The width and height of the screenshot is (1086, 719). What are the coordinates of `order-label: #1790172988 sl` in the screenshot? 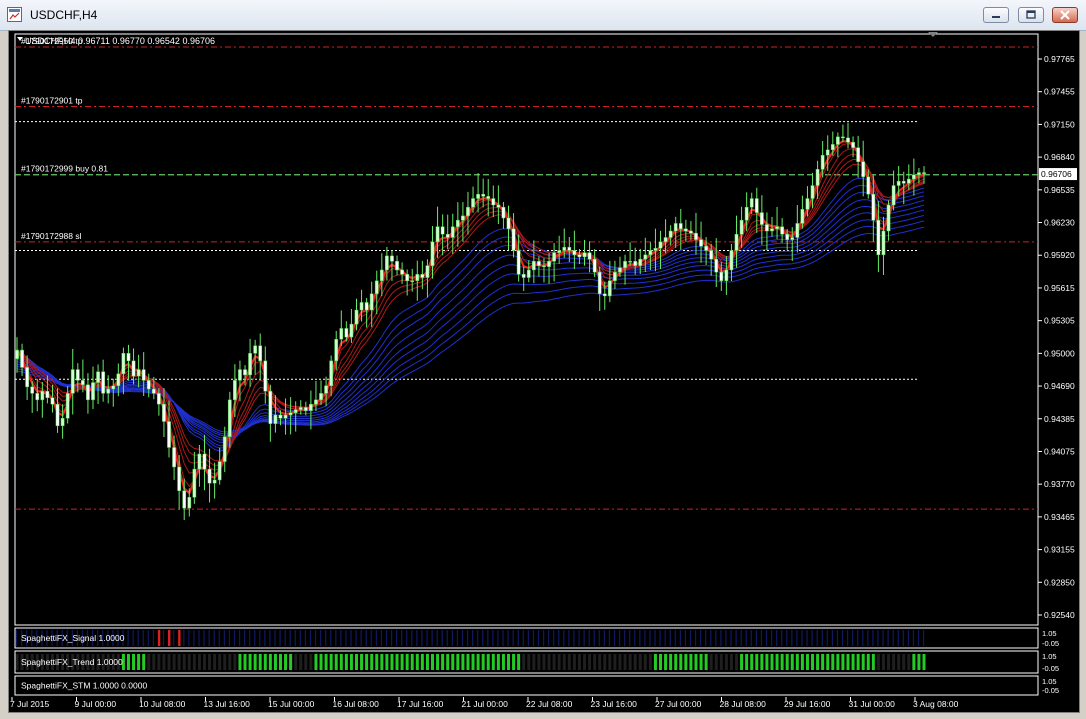 It's located at (51, 236).